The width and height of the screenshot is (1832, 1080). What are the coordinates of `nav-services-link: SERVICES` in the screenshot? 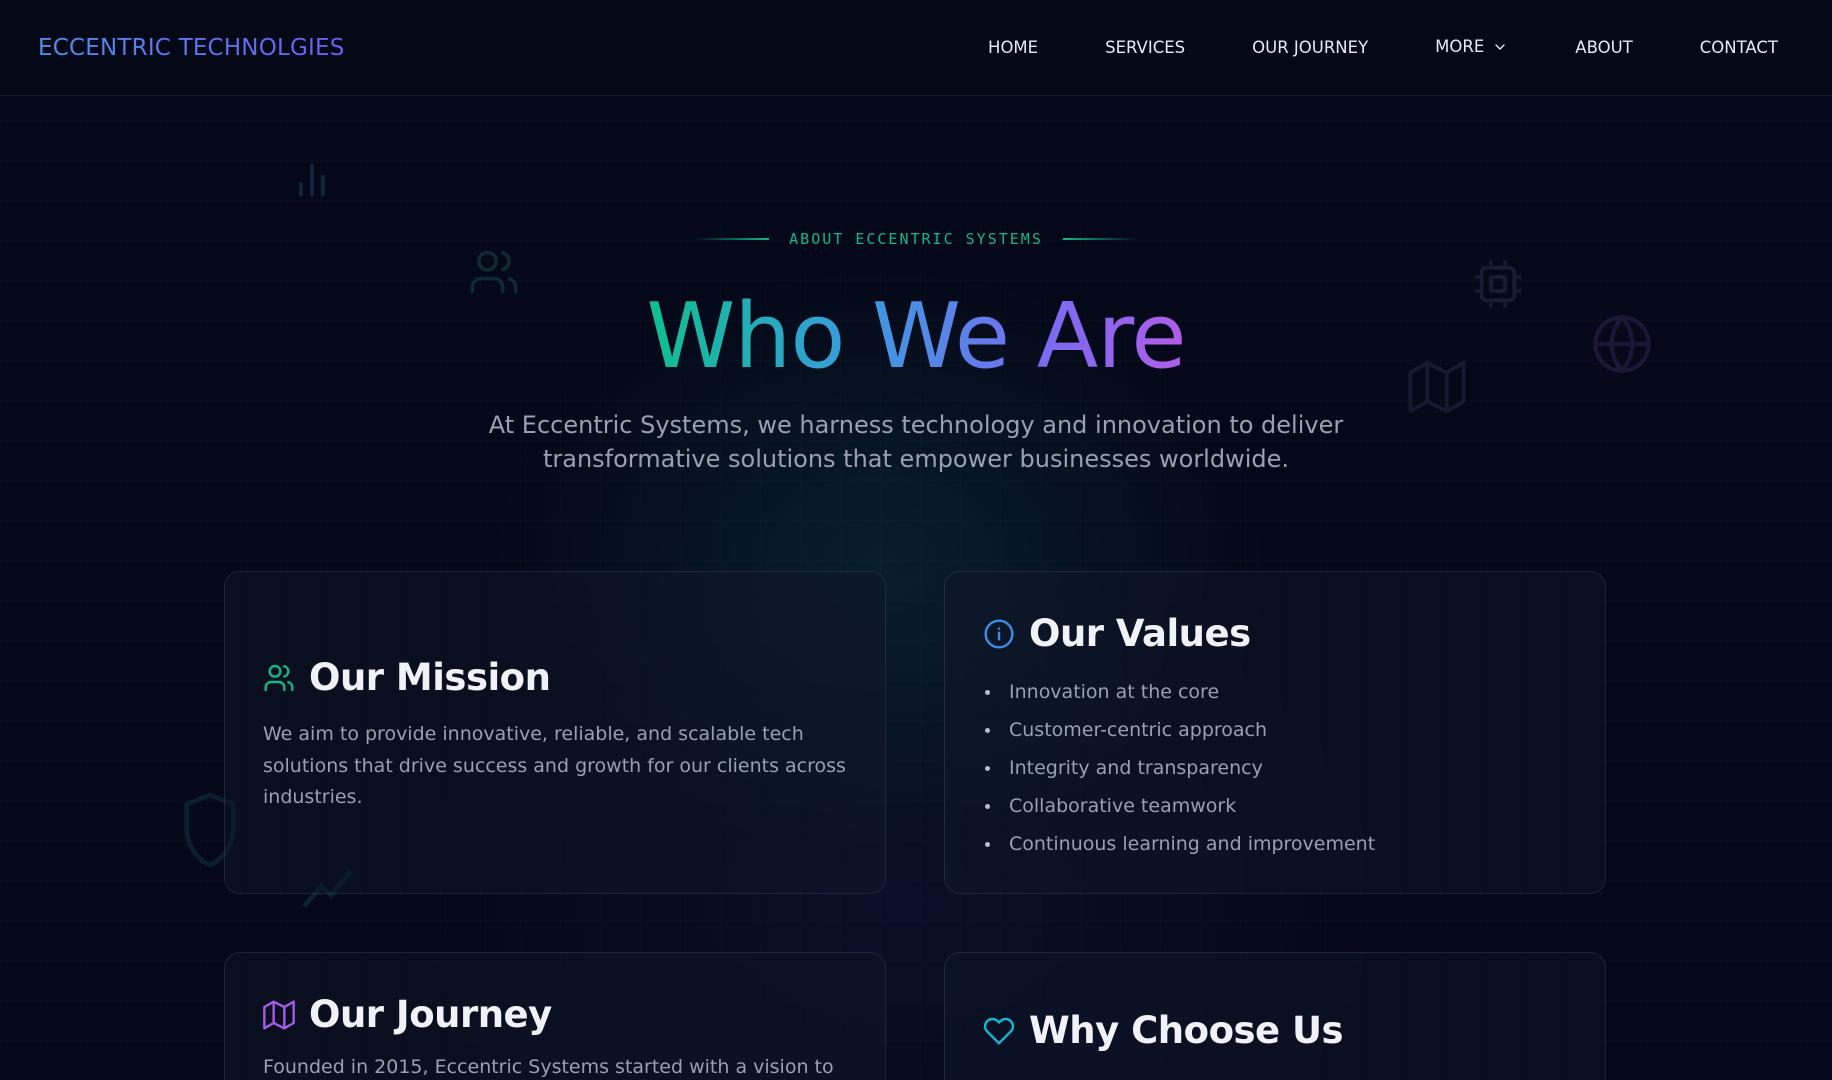 It's located at (1145, 47).